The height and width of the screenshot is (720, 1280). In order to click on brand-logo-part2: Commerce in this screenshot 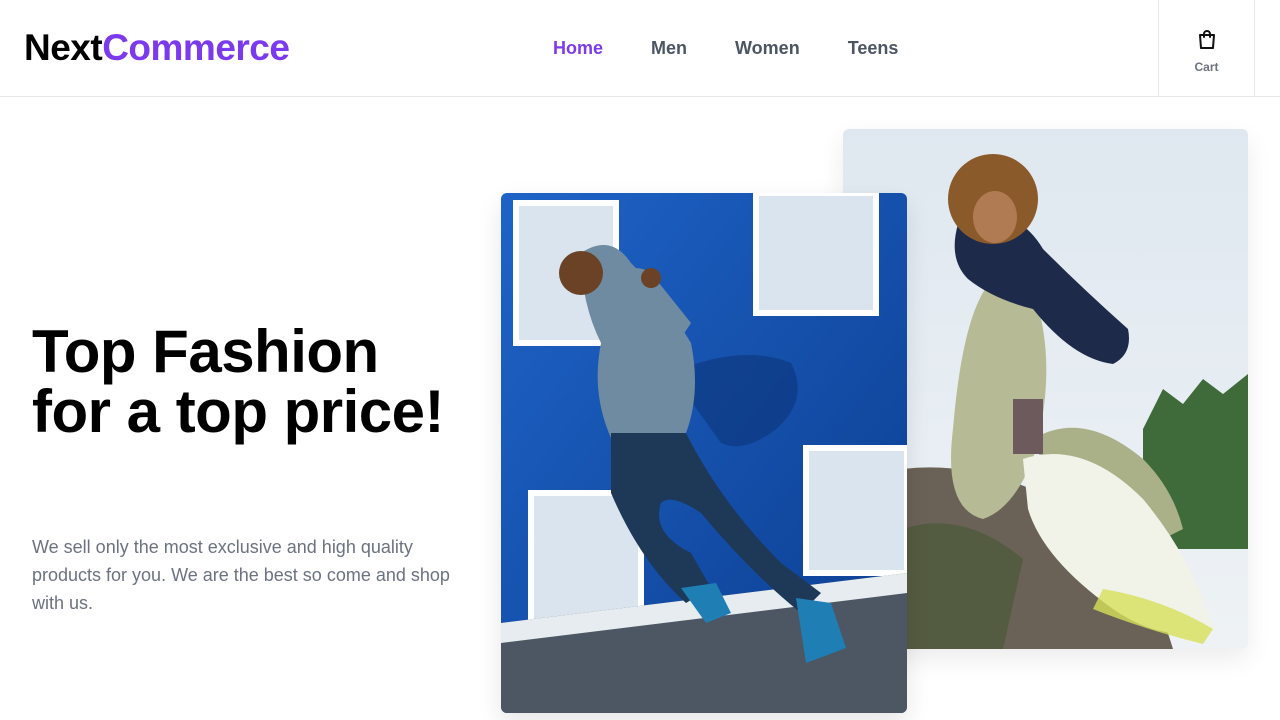, I will do `click(196, 47)`.